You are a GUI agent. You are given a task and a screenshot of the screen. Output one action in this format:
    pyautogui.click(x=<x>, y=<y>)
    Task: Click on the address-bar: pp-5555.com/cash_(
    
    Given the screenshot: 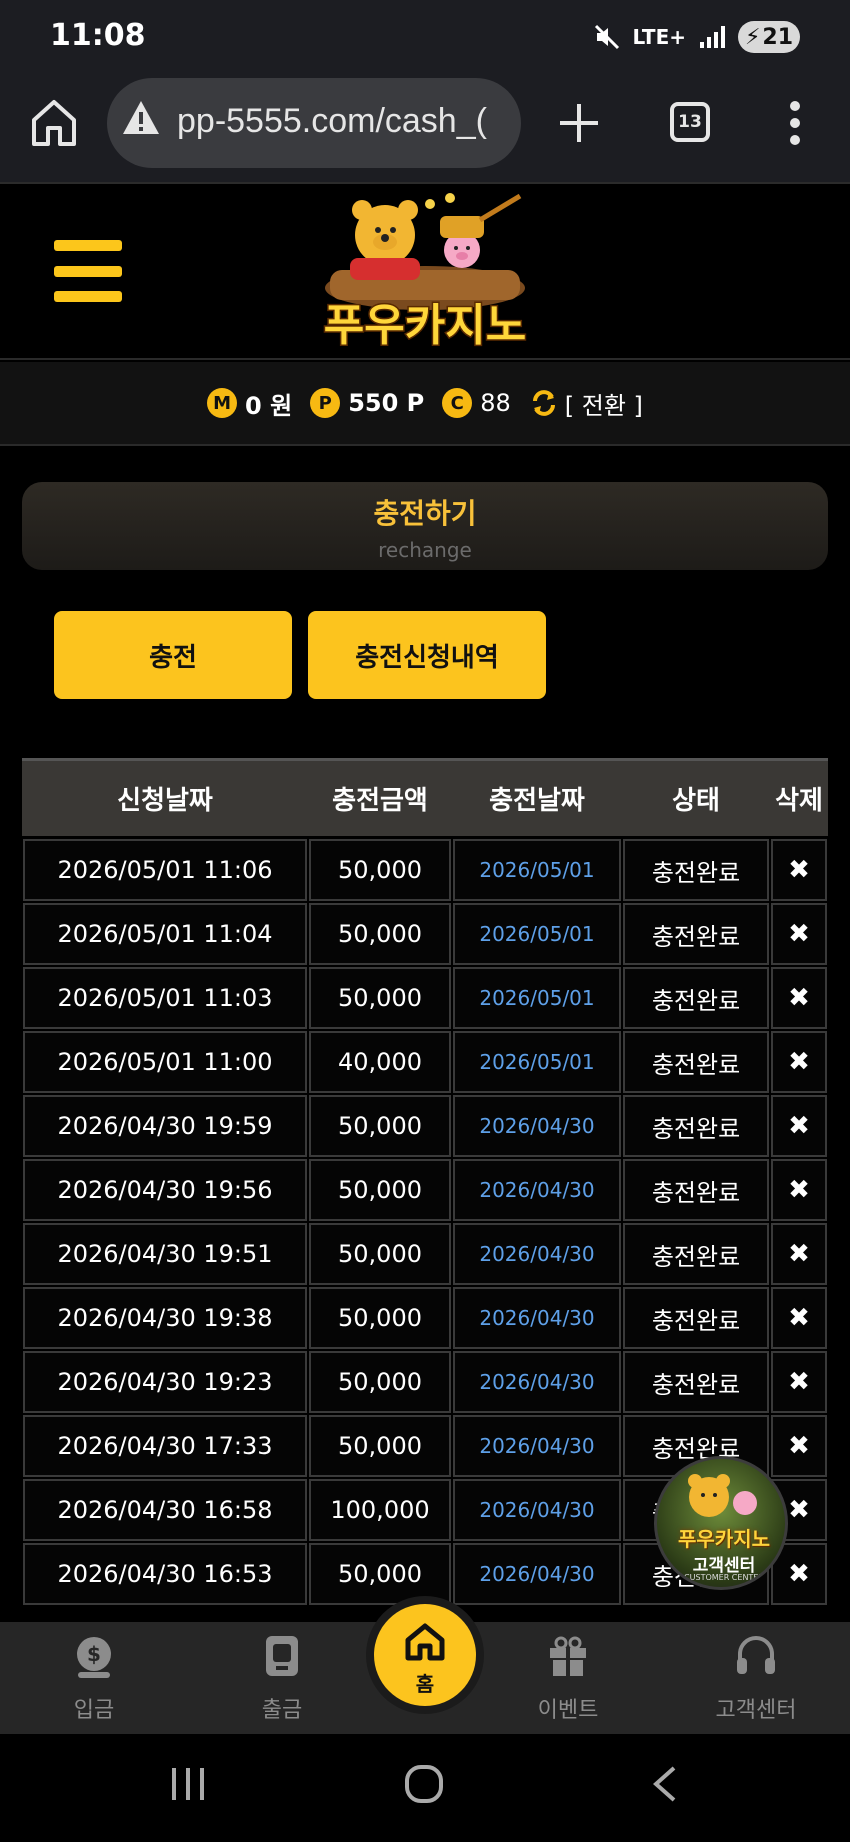 What is the action you would take?
    pyautogui.click(x=314, y=123)
    